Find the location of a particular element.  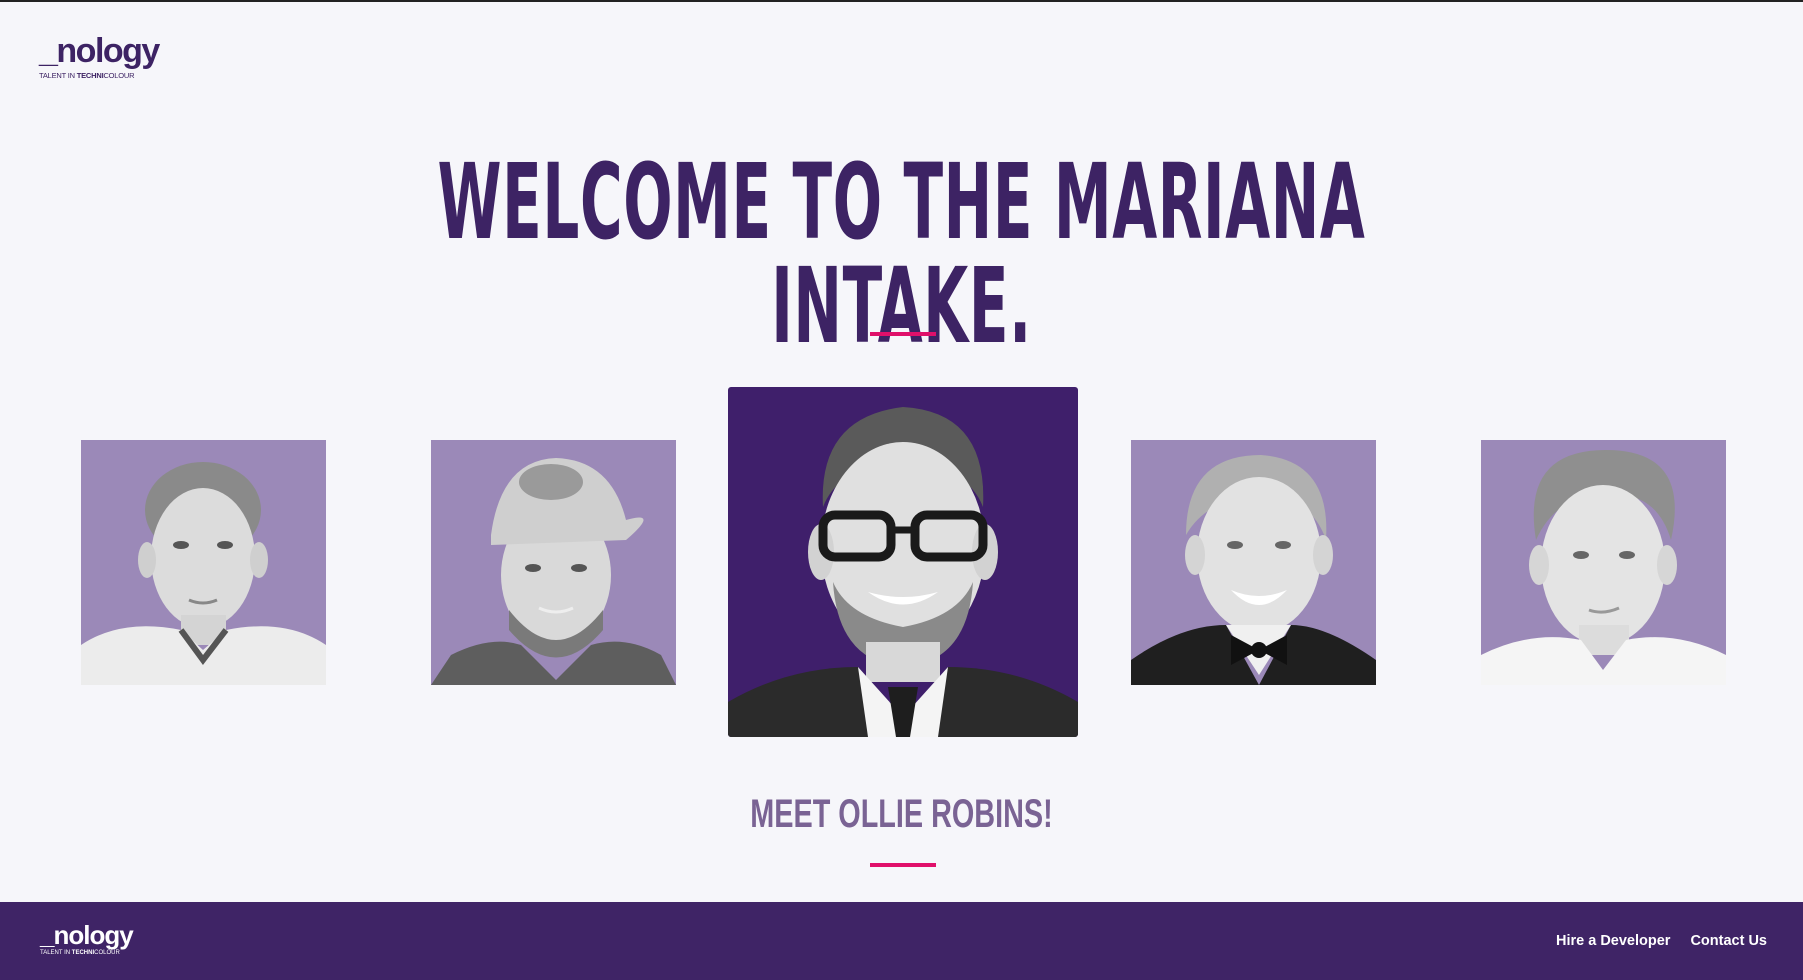

portrait-card-active is located at coordinates (903, 562).